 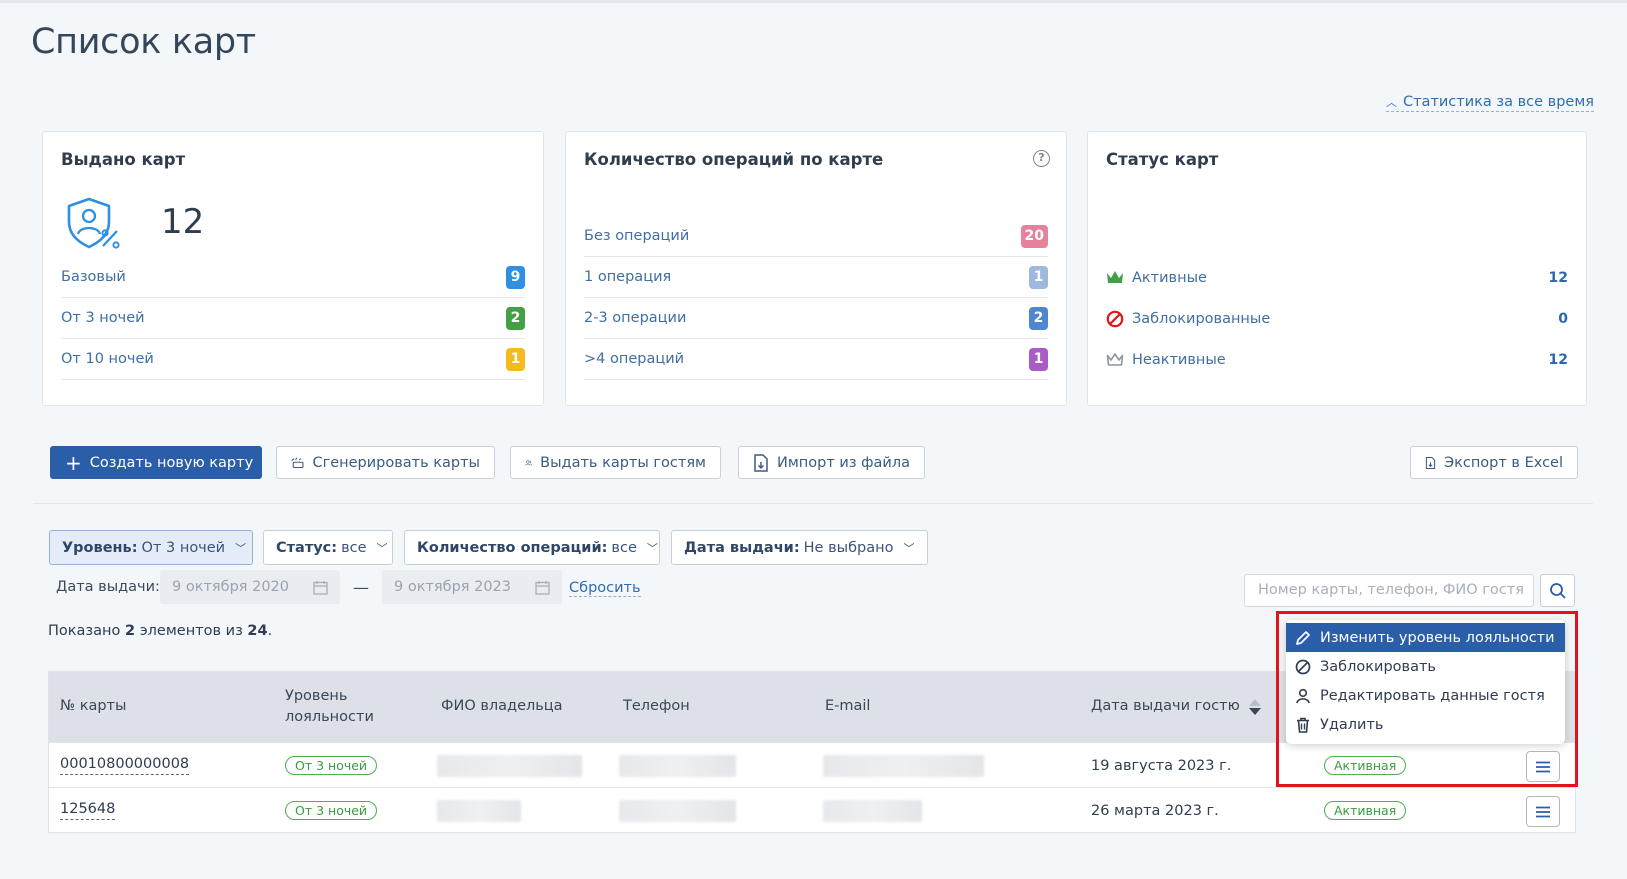 What do you see at coordinates (1115, 359) in the screenshot?
I see `crown-outline-icon` at bounding box center [1115, 359].